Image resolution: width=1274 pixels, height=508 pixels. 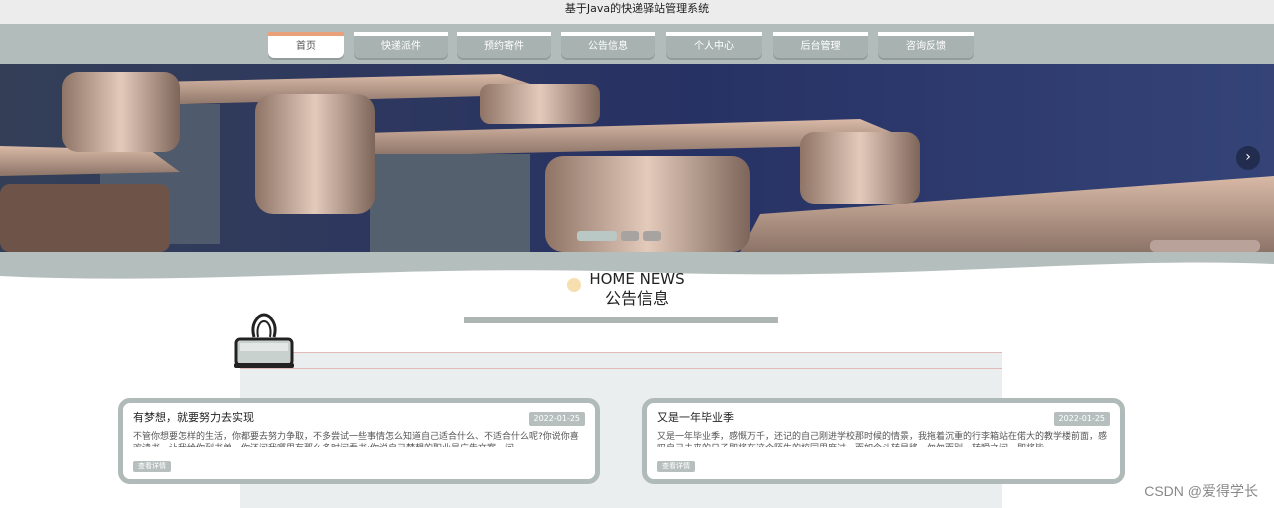 What do you see at coordinates (695, 417) in the screenshot?
I see `news-card-title: 又是一年毕业季` at bounding box center [695, 417].